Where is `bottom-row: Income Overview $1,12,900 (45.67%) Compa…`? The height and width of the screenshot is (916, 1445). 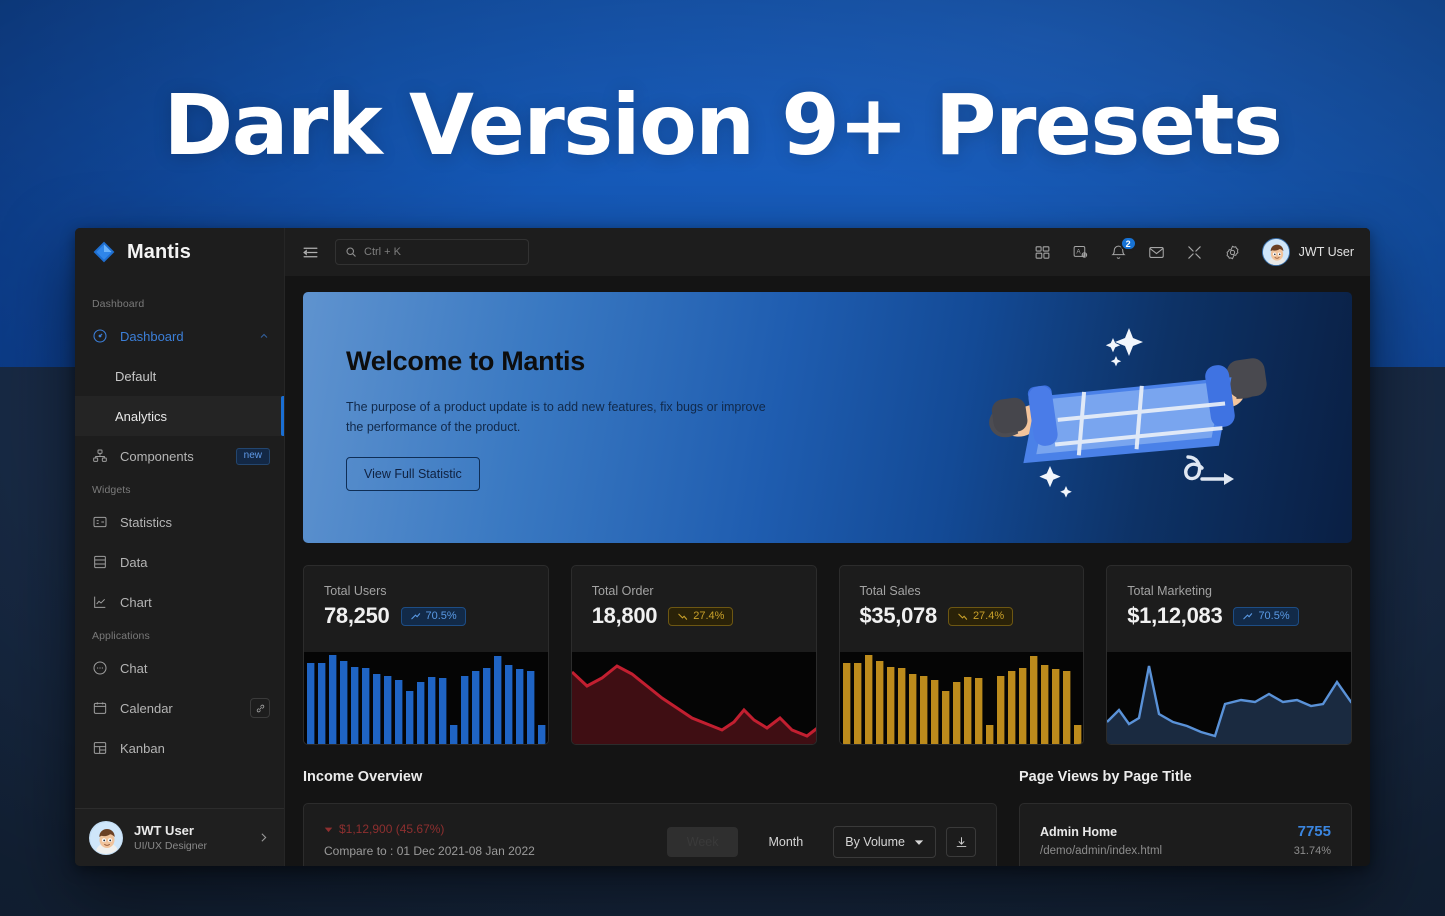
bottom-row: Income Overview $1,12,900 (45.67%) Compa… is located at coordinates (827, 817).